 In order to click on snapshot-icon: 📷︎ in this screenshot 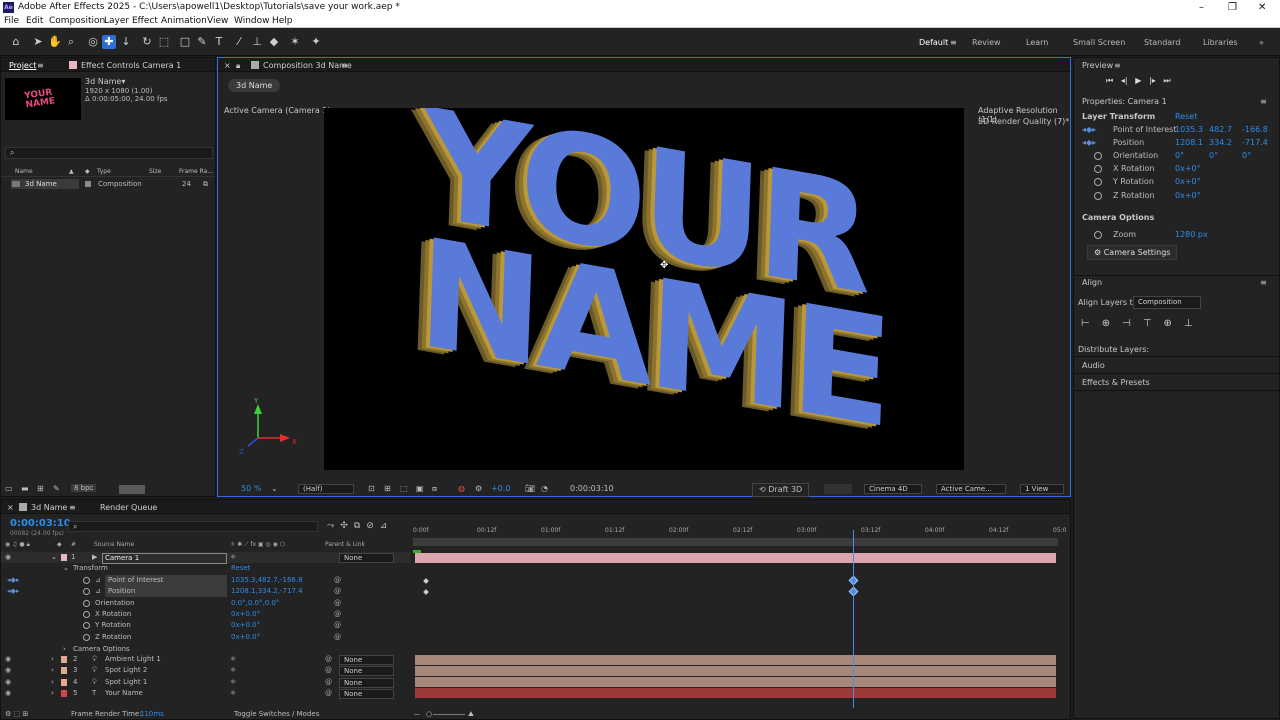, I will do `click(530, 489)`.